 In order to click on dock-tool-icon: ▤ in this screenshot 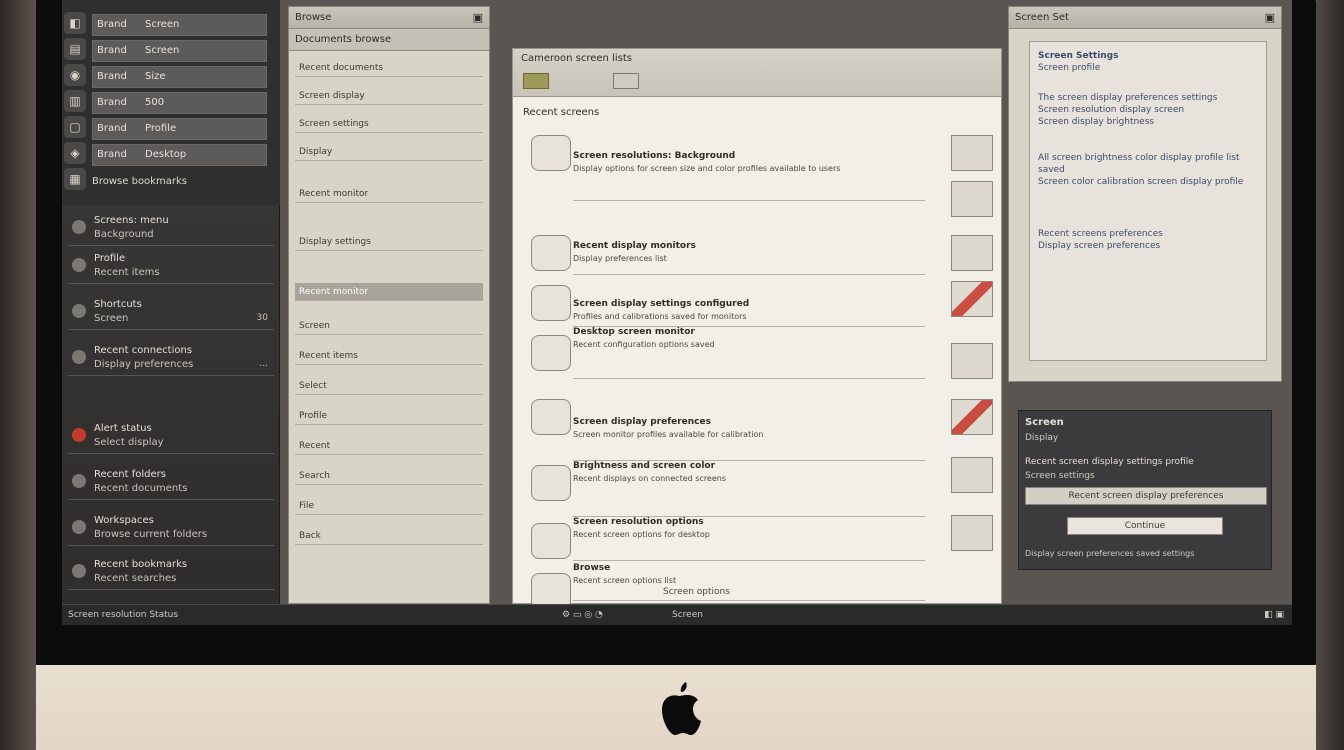, I will do `click(75, 49)`.